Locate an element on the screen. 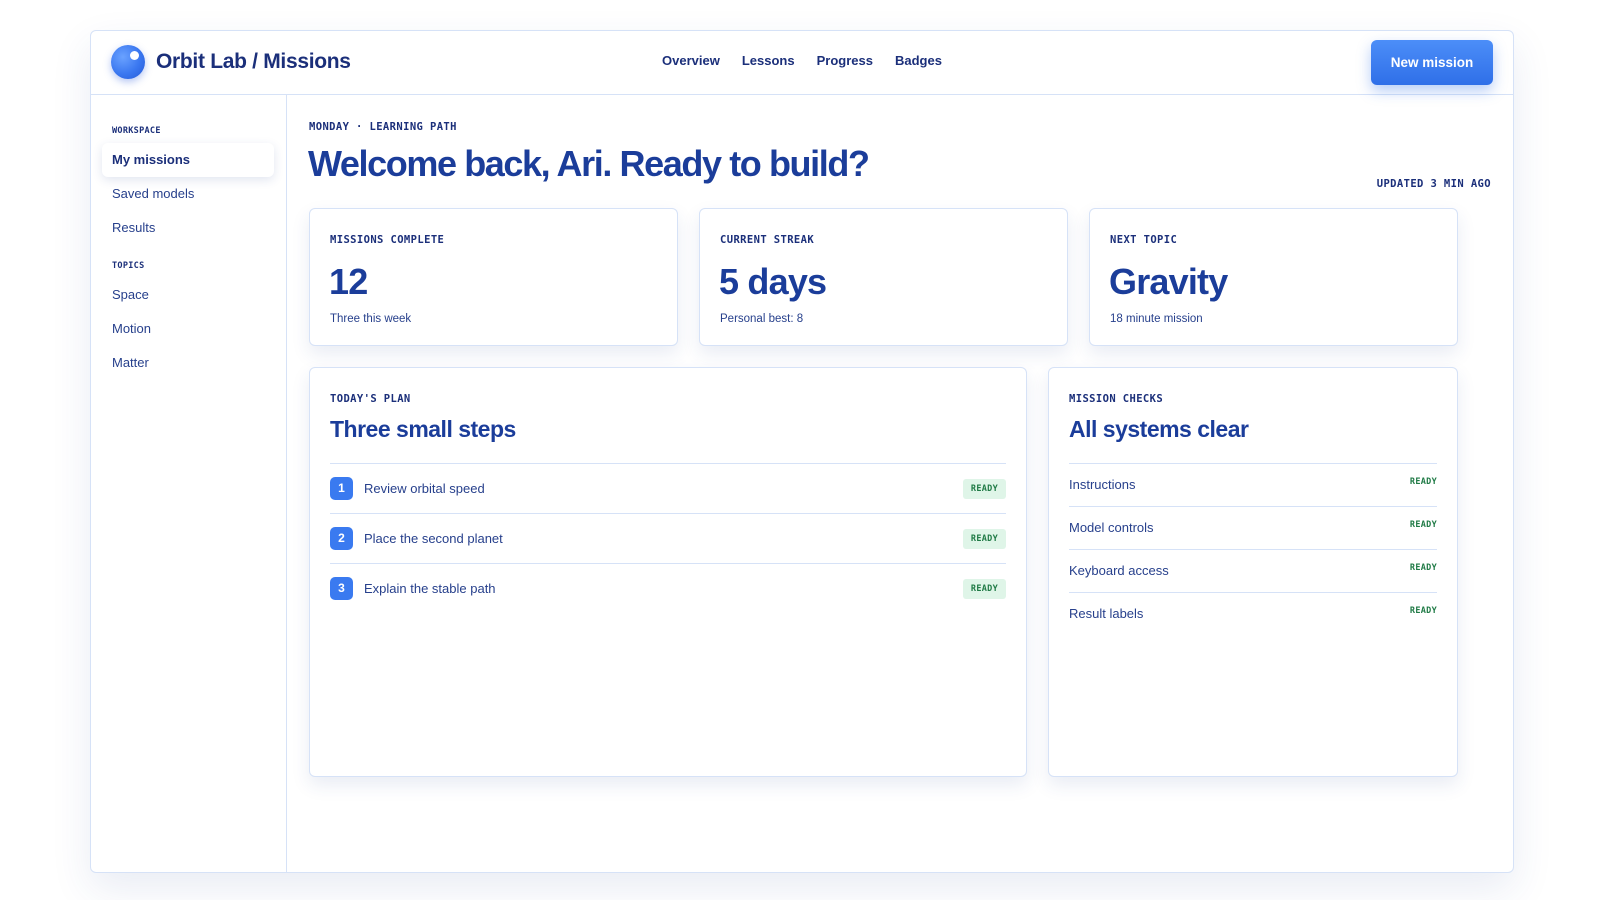 The width and height of the screenshot is (1600, 900). stat-value: 12 is located at coordinates (348, 281).